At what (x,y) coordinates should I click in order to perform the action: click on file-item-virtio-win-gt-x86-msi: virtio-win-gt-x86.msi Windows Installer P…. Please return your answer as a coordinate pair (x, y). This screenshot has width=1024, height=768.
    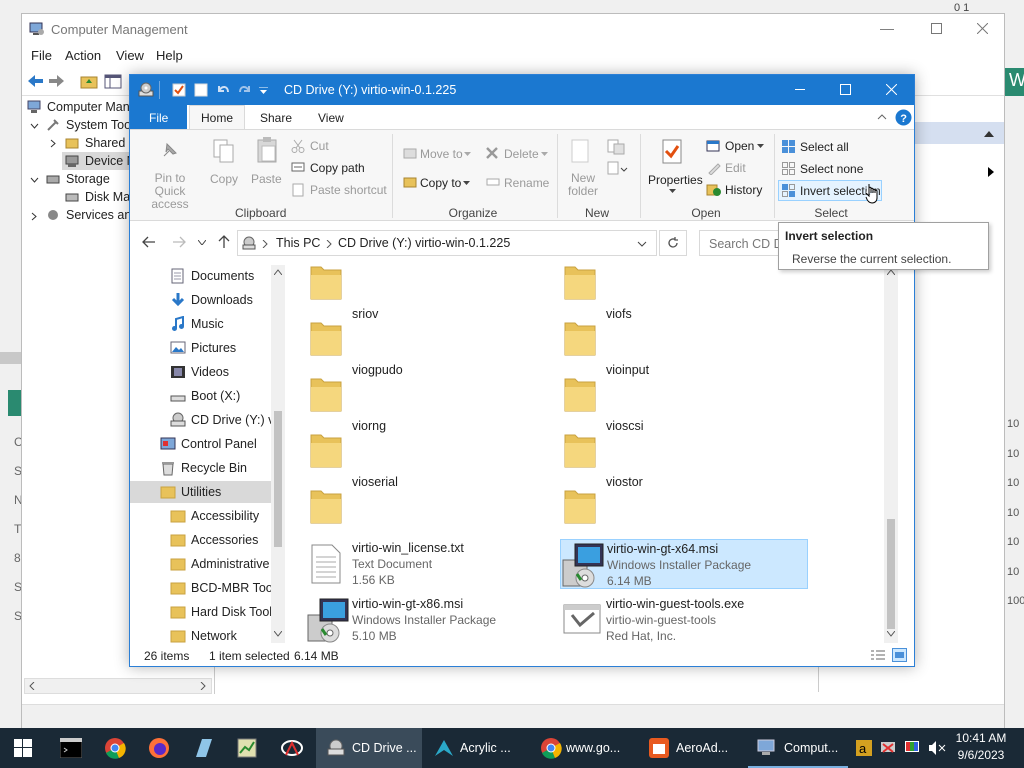
    Looking at the image, I should click on (430, 619).